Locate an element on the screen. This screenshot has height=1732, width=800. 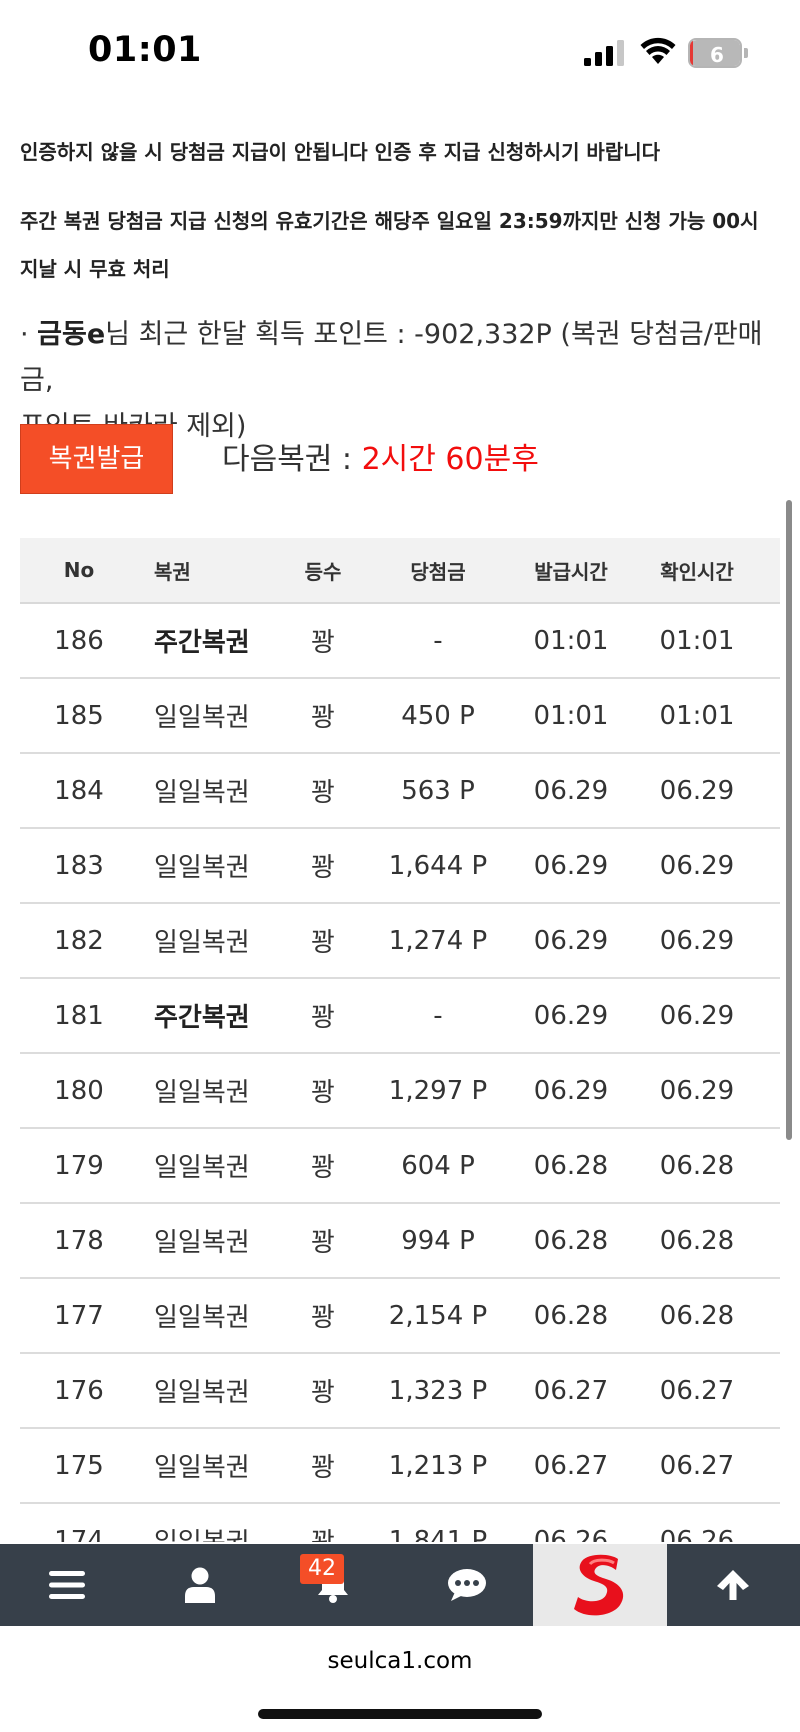
cell-no: 186 is located at coordinates (79, 640).